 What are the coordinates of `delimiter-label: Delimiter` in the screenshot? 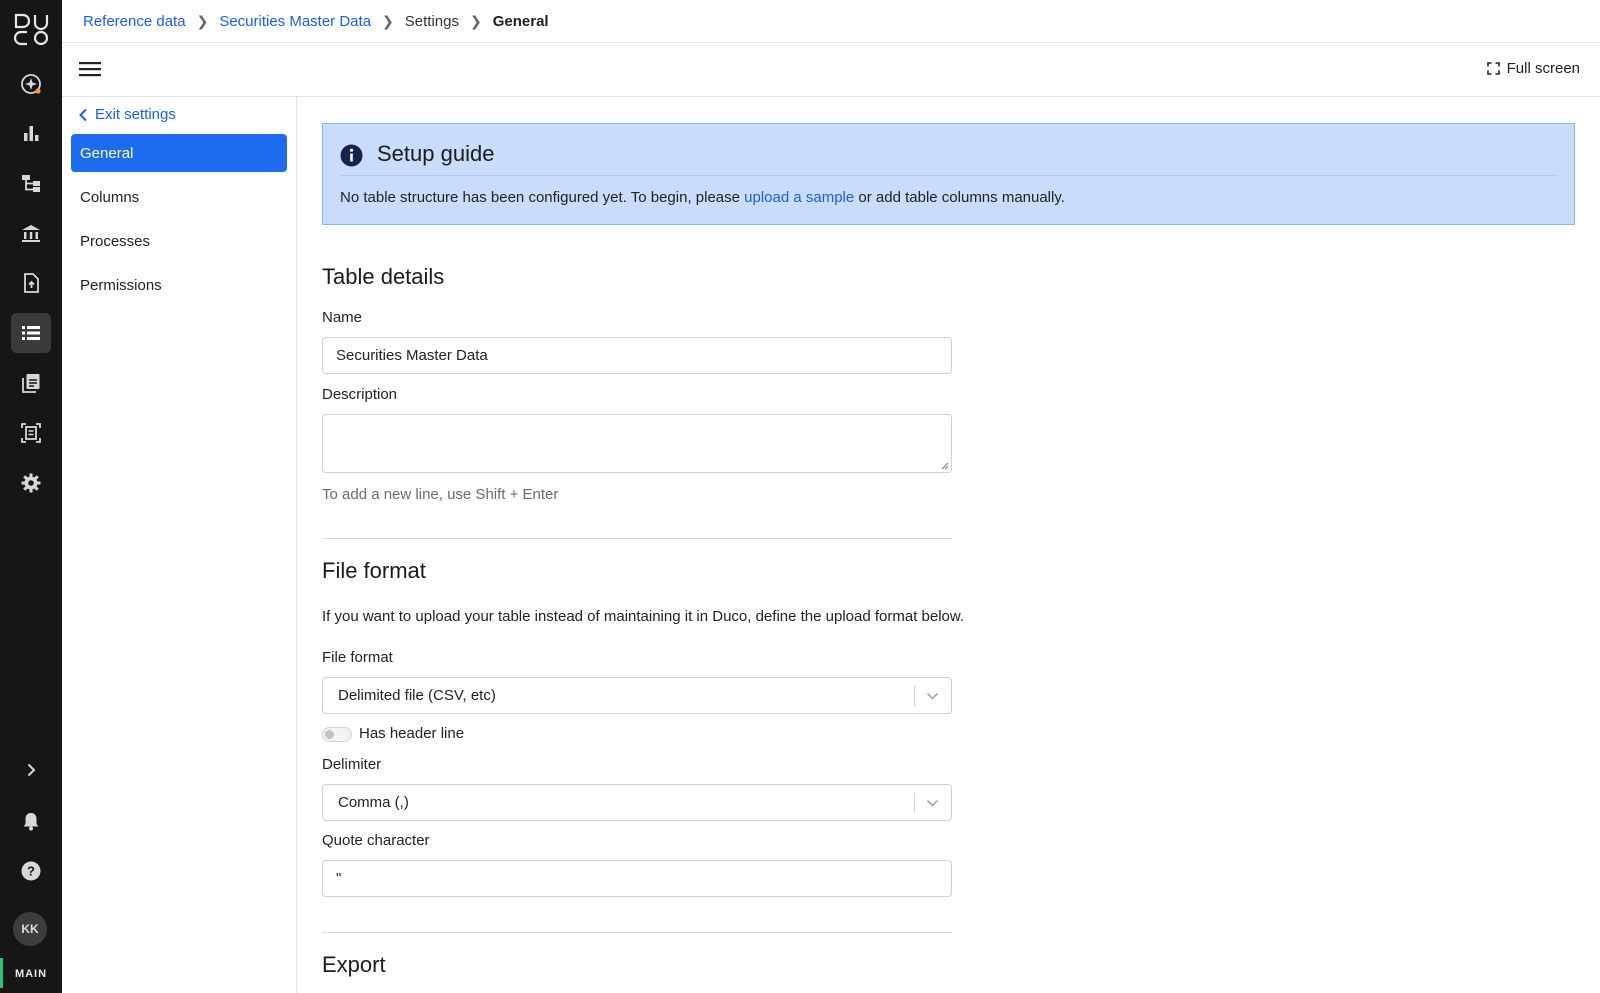 It's located at (352, 764).